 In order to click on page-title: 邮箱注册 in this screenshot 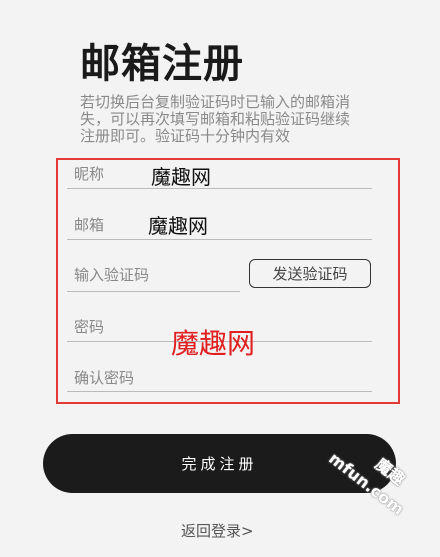, I will do `click(162, 64)`.